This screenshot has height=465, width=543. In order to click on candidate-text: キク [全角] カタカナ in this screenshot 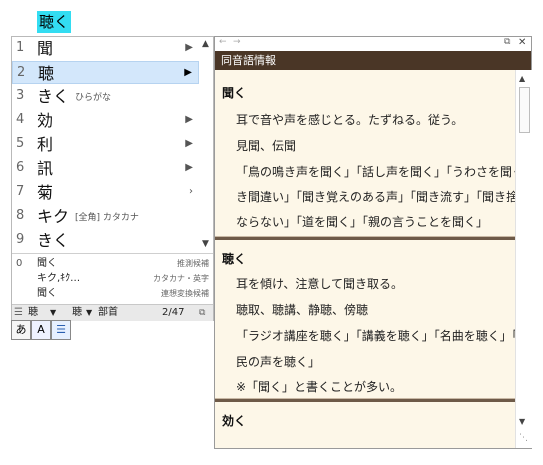, I will do `click(88, 217)`.